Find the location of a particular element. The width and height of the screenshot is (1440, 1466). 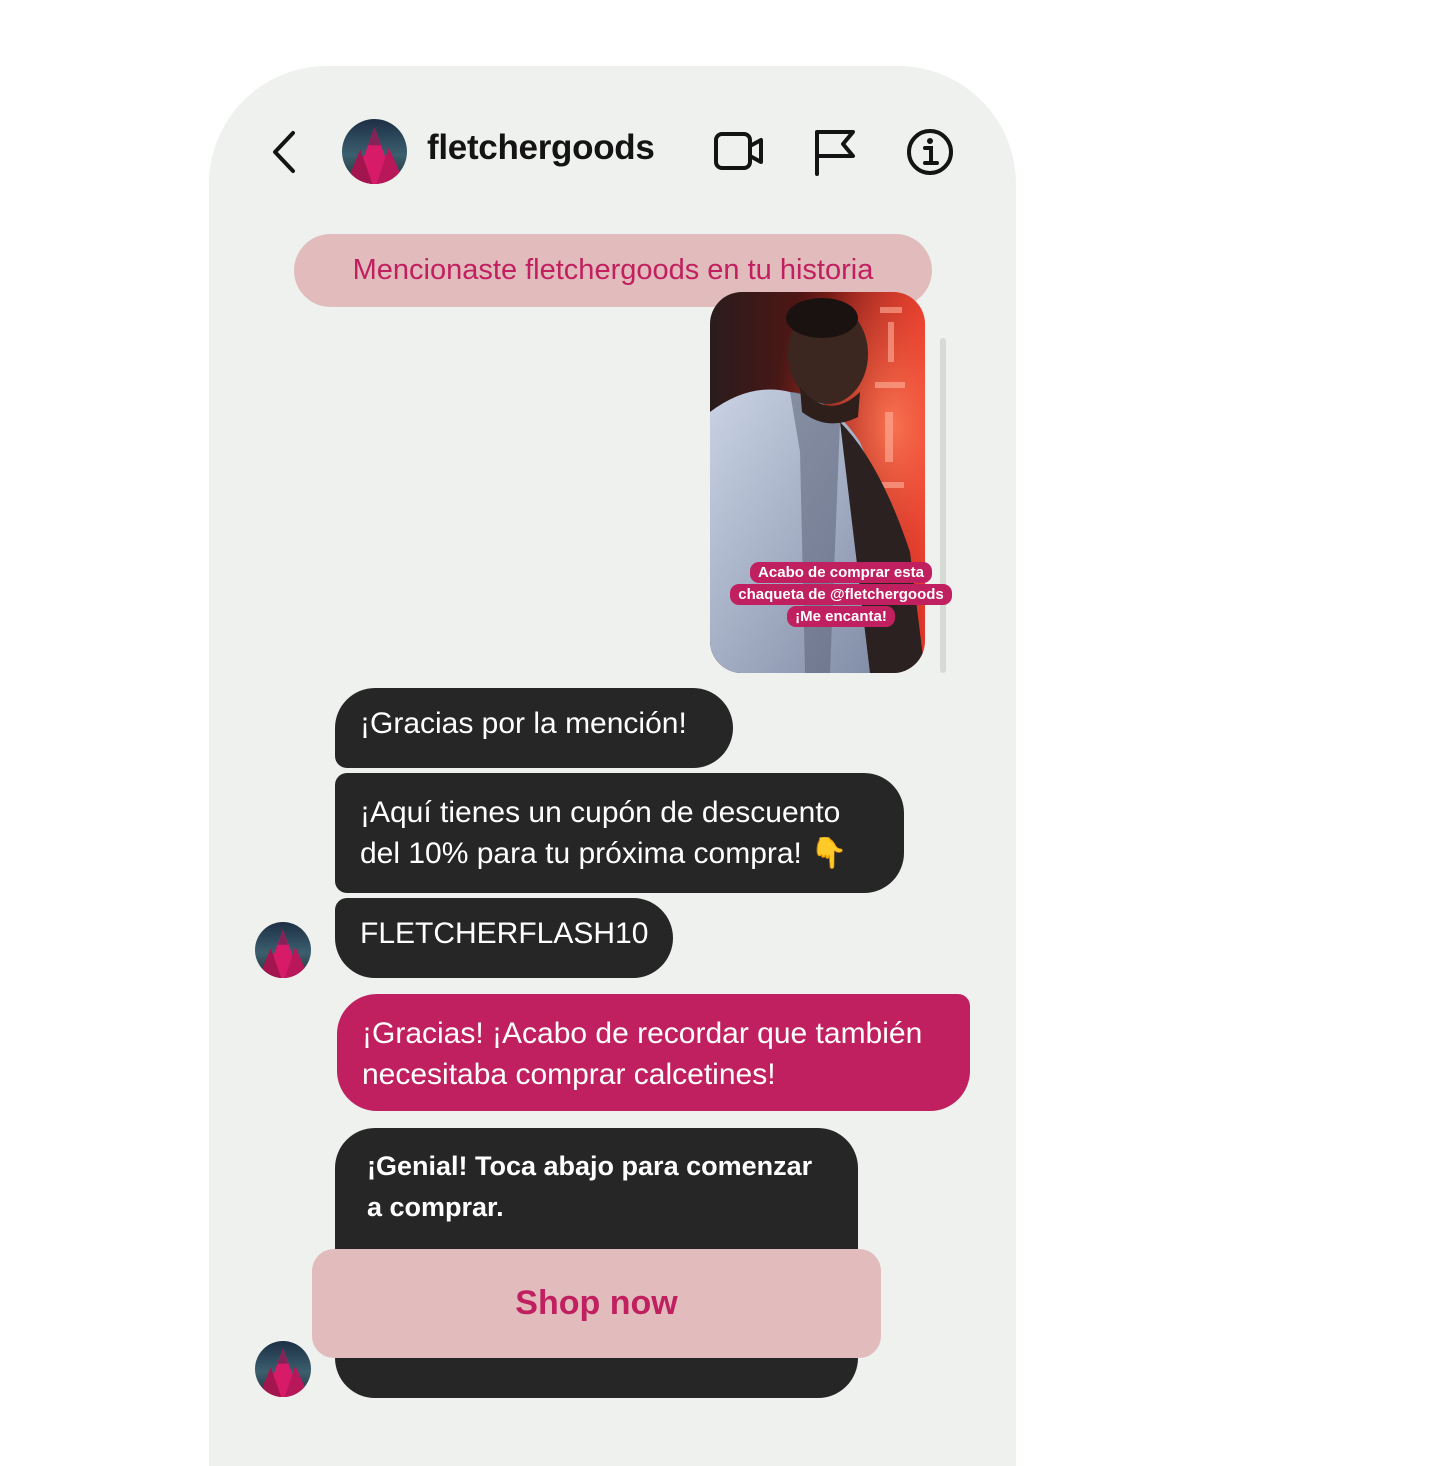

info-icon is located at coordinates (930, 152).